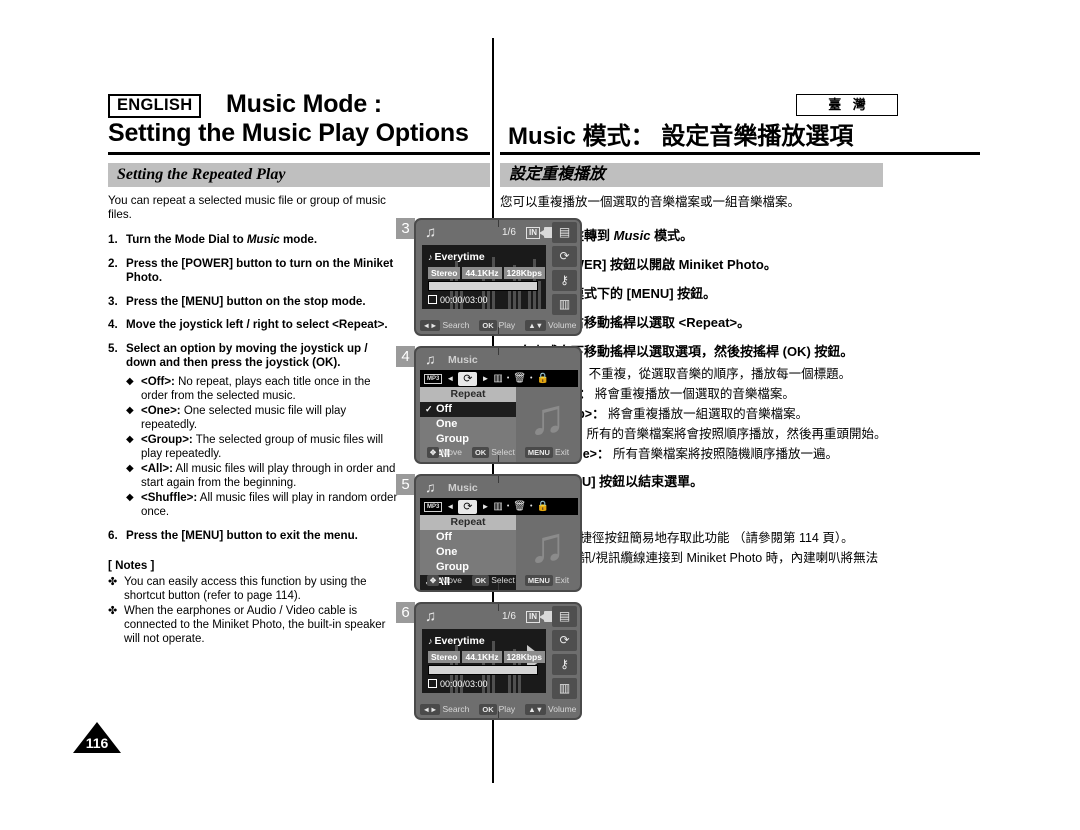  What do you see at coordinates (456, 257) in the screenshot?
I see `track-title: ♪ Everytime` at bounding box center [456, 257].